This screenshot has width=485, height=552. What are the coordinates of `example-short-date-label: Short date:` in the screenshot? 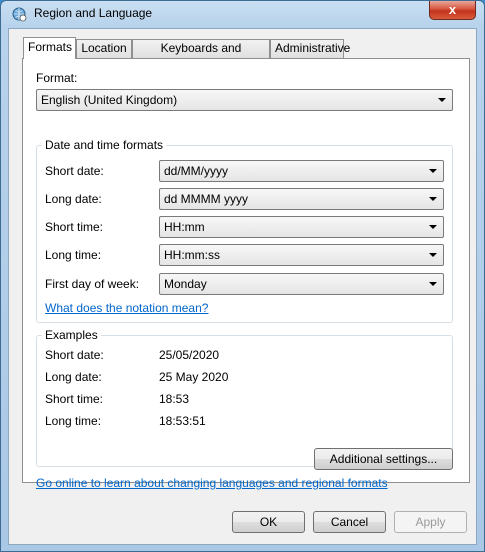 It's located at (74, 355).